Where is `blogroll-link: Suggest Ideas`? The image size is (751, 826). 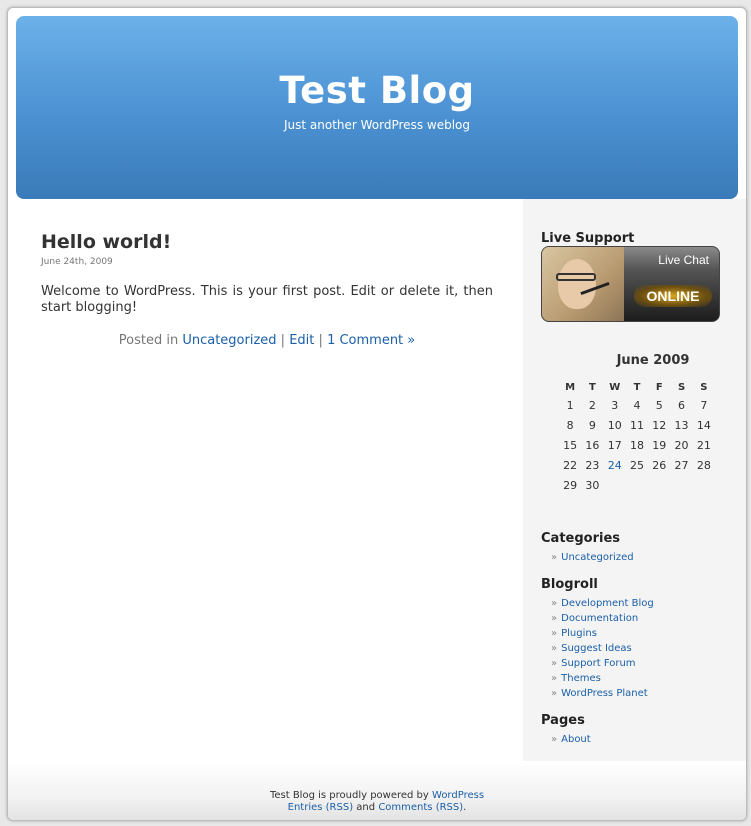 blogroll-link: Suggest Ideas is located at coordinates (596, 648).